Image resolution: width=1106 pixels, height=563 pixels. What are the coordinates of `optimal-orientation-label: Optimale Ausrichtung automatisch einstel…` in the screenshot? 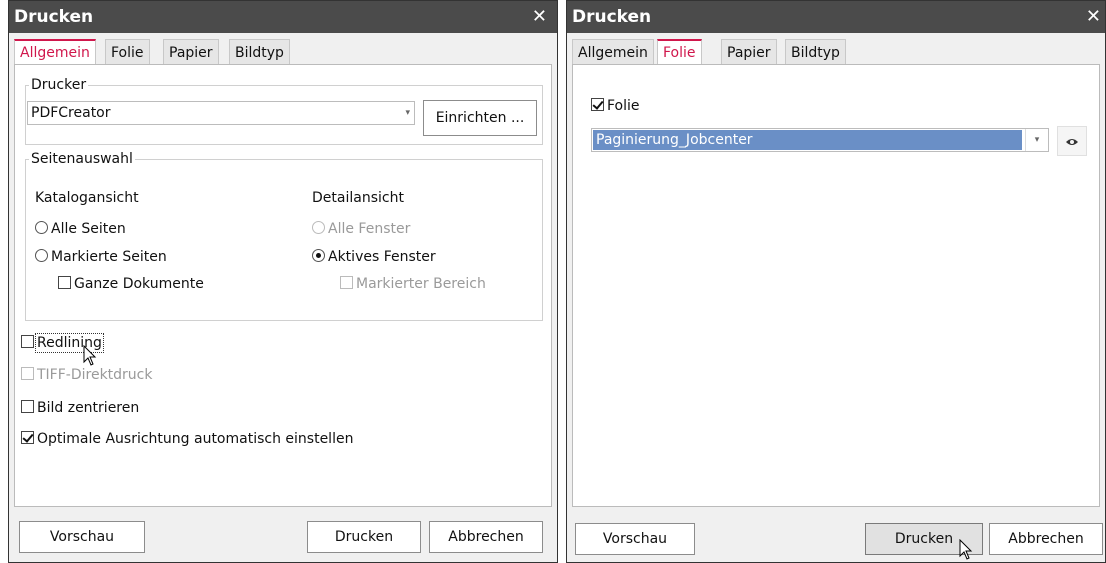 It's located at (195, 439).